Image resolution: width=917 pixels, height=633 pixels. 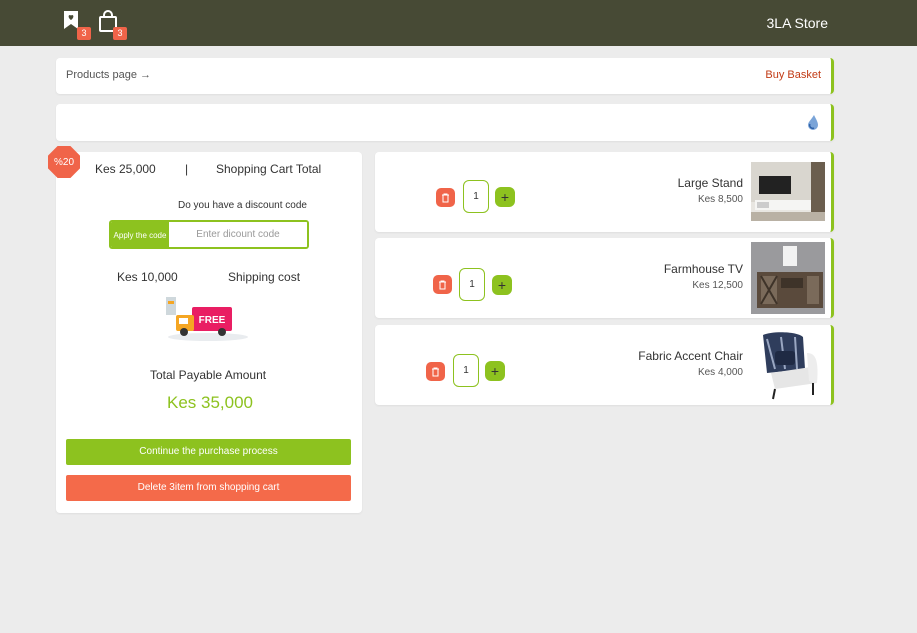 I want to click on cart-item: 1 + Fabric Accent Chair Kes 4,000, so click(x=604, y=365).